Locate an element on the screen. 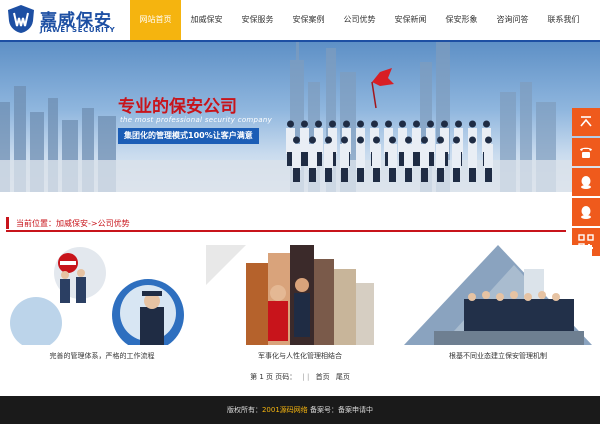 The image size is (600, 424). nav-item-7: 咨询问答 is located at coordinates (512, 20).